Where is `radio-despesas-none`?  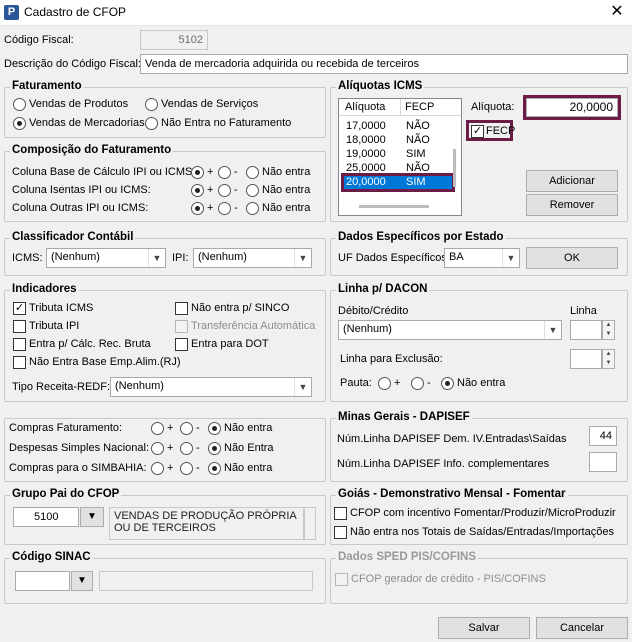 radio-despesas-none is located at coordinates (214, 448).